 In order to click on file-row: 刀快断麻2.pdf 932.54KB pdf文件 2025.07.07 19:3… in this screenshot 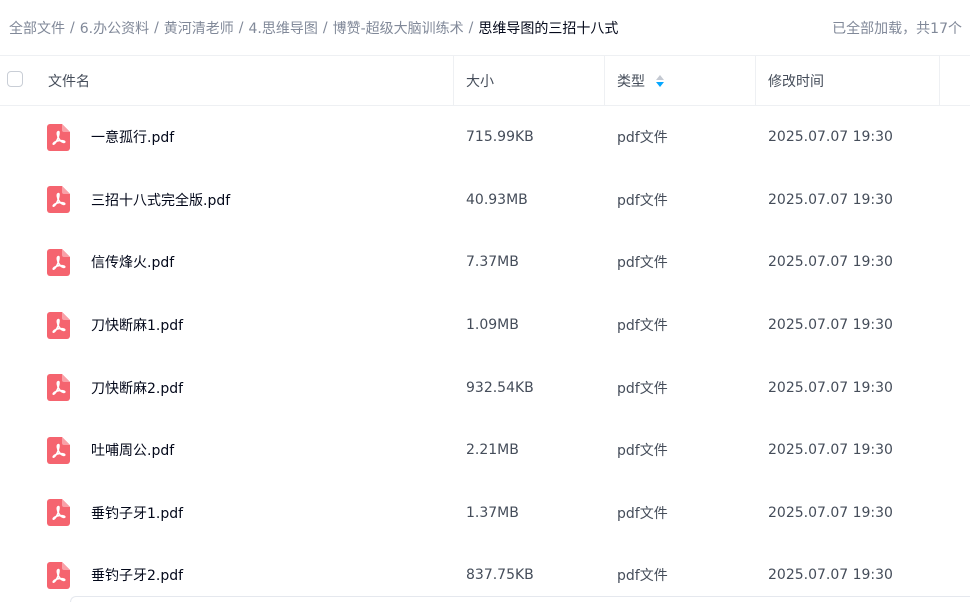, I will do `click(485, 387)`.